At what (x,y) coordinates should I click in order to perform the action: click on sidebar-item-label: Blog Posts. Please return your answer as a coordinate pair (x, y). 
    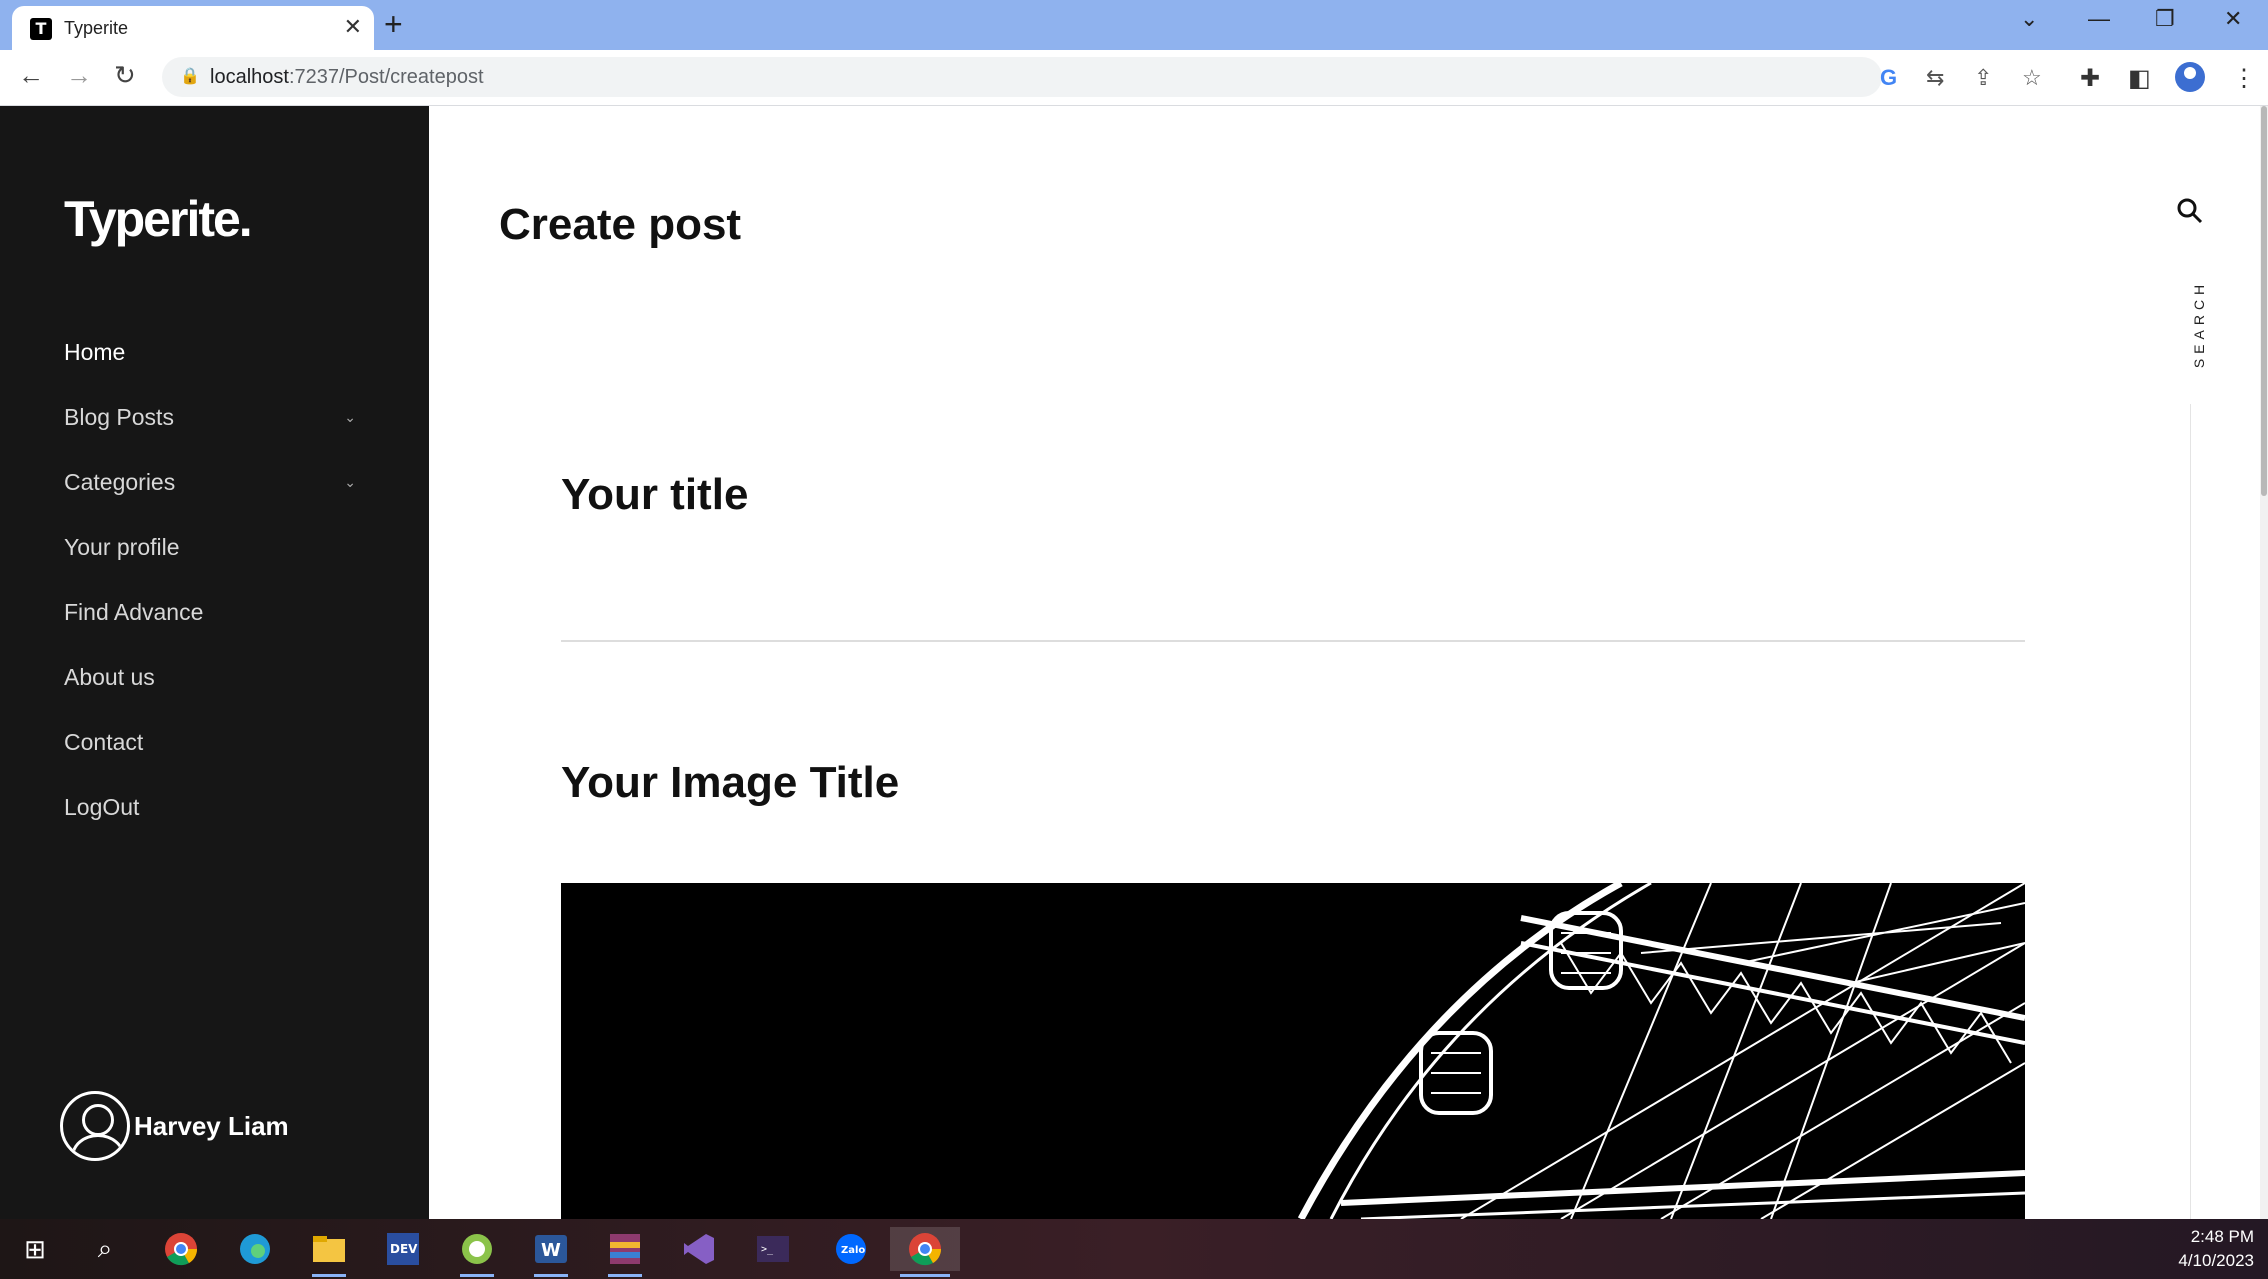
    Looking at the image, I should click on (119, 417).